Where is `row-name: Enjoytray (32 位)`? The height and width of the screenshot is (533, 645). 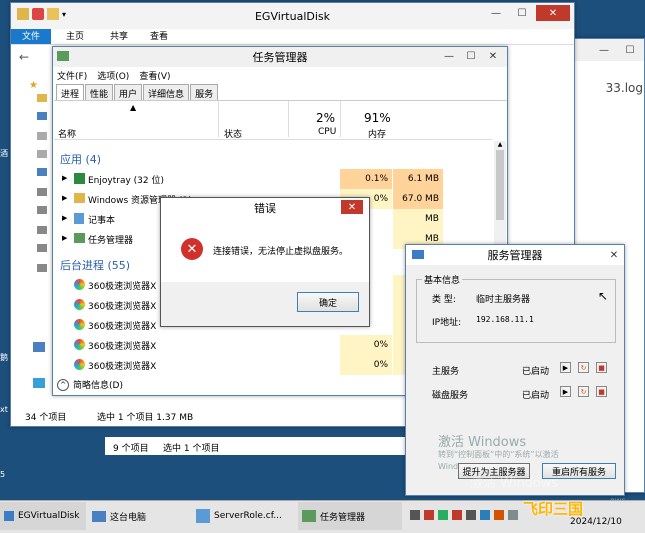 row-name: Enjoytray (32 位) is located at coordinates (126, 181).